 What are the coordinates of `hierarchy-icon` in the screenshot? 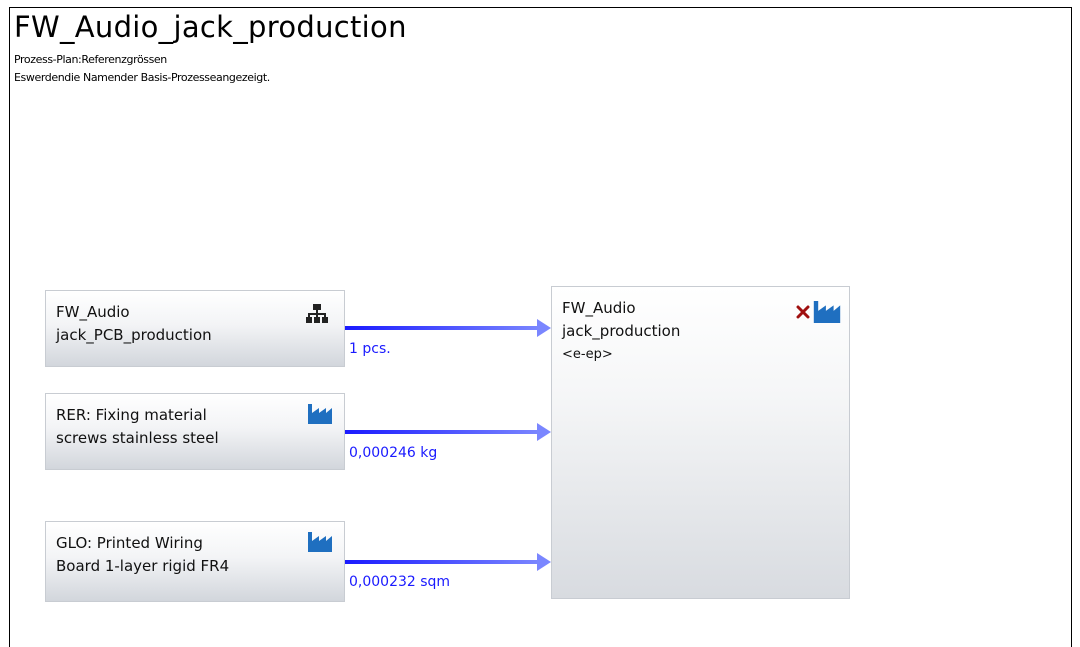 It's located at (317, 314).